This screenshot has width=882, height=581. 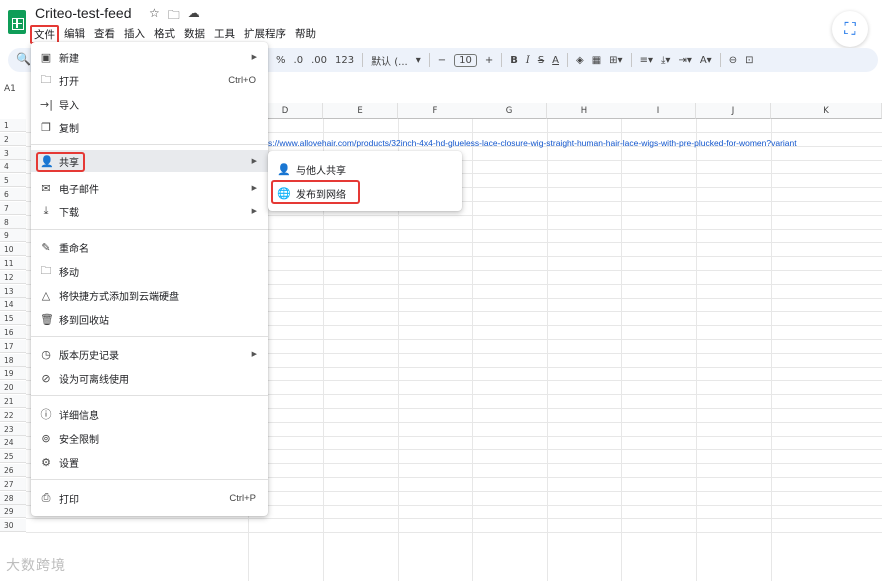 What do you see at coordinates (149, 354) in the screenshot?
I see `menu-item-version-history: ◷ 版本历史记录 ▶` at bounding box center [149, 354].